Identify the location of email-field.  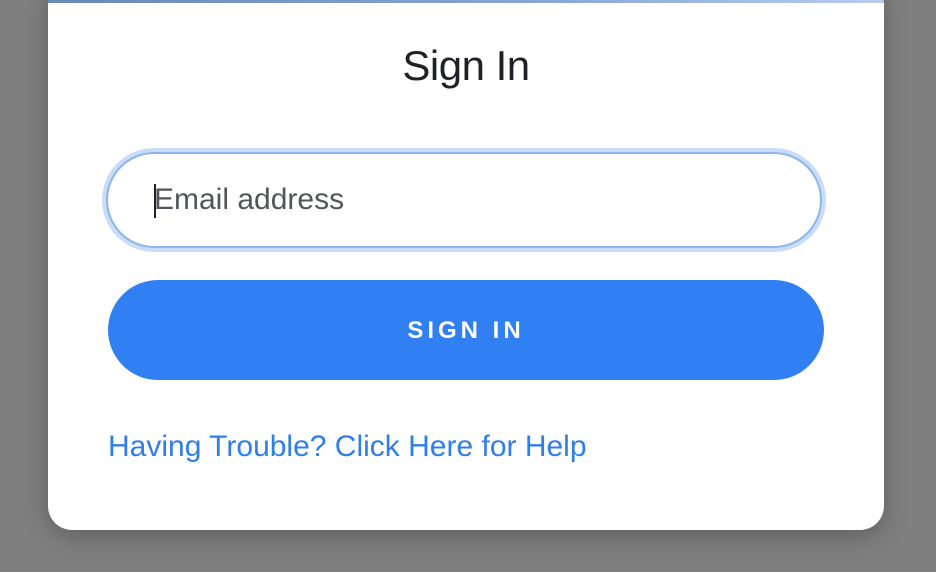
(464, 200).